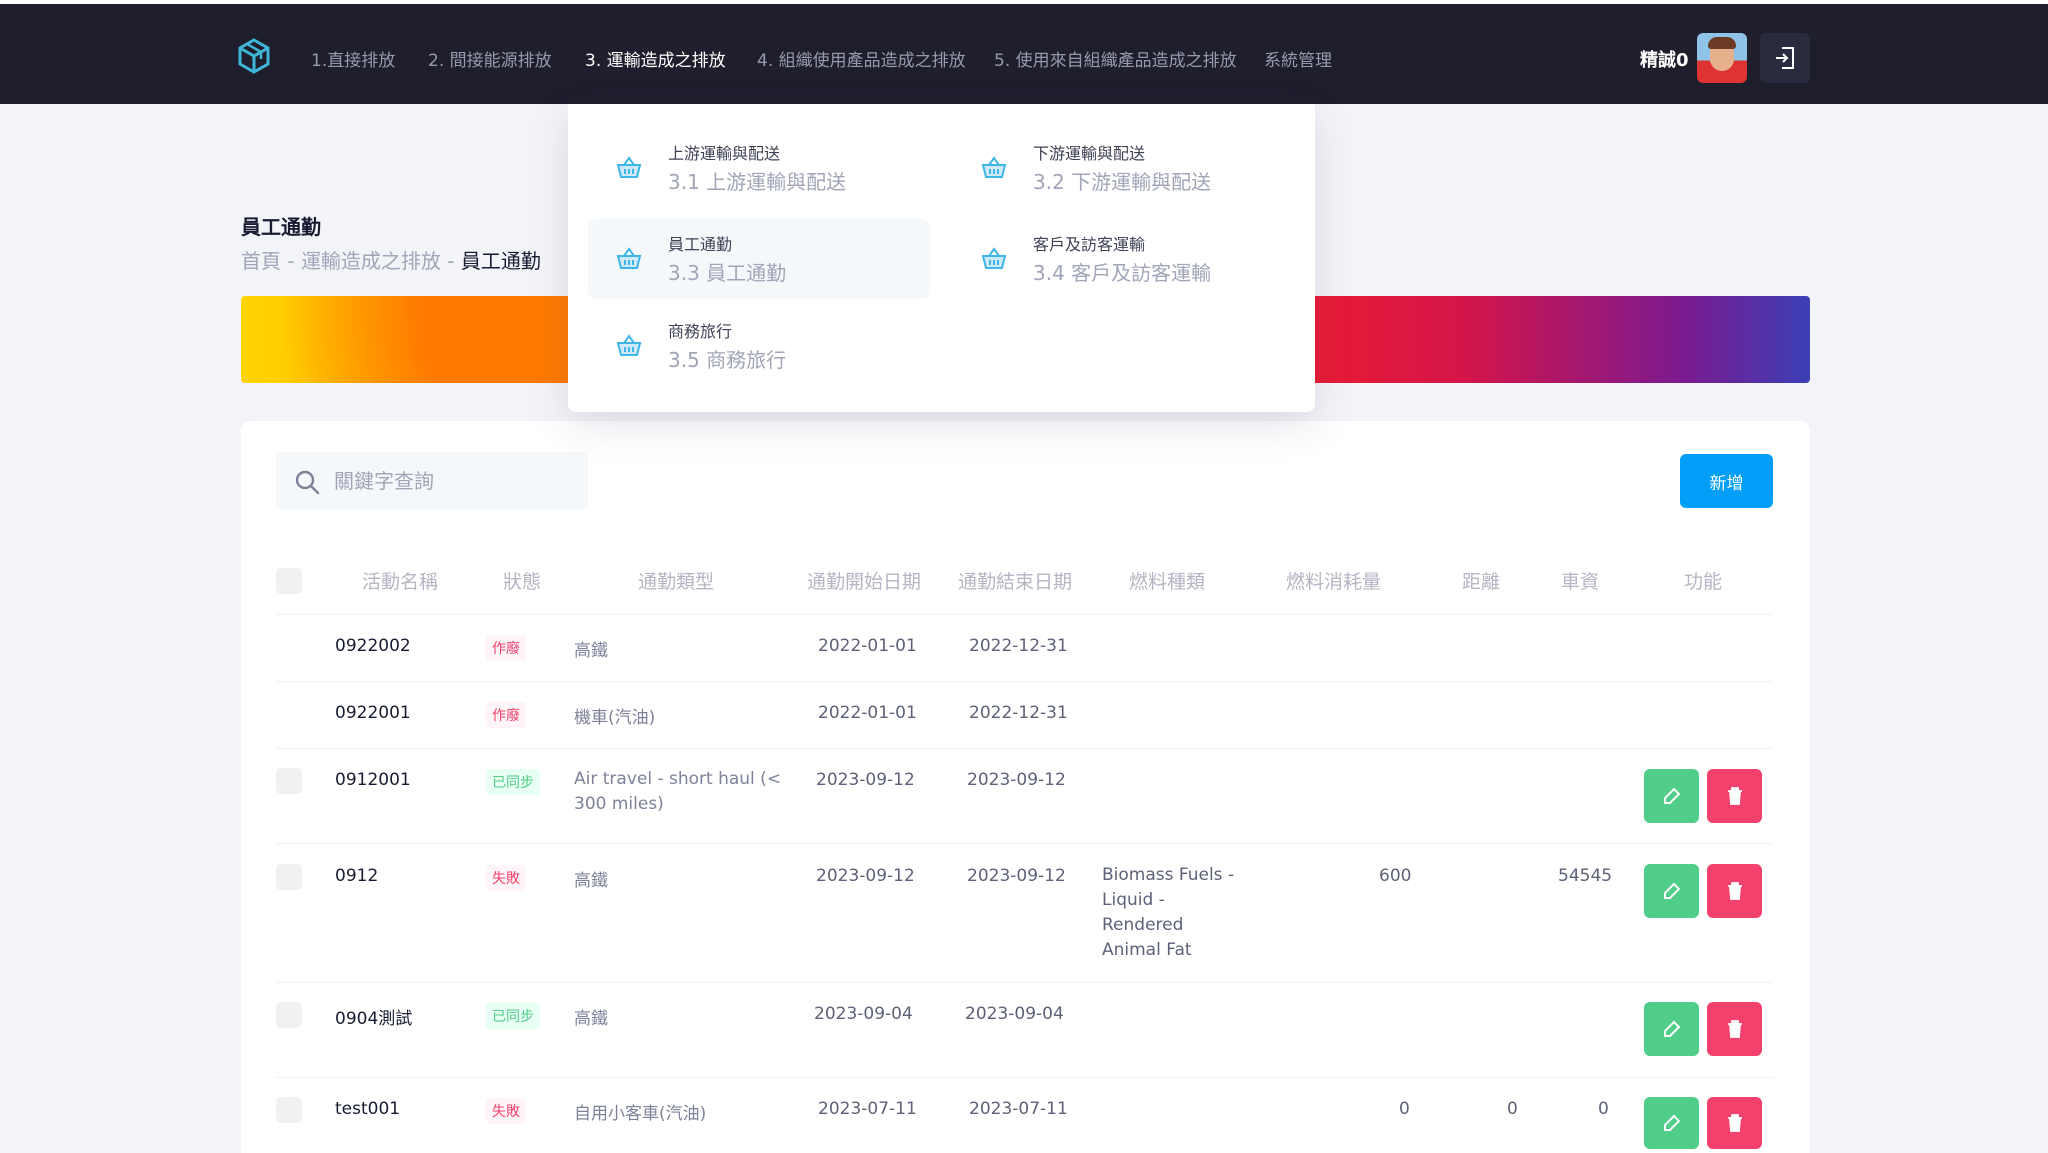 The image size is (2048, 1153). I want to click on end-date: 2023-09-12, so click(1016, 876).